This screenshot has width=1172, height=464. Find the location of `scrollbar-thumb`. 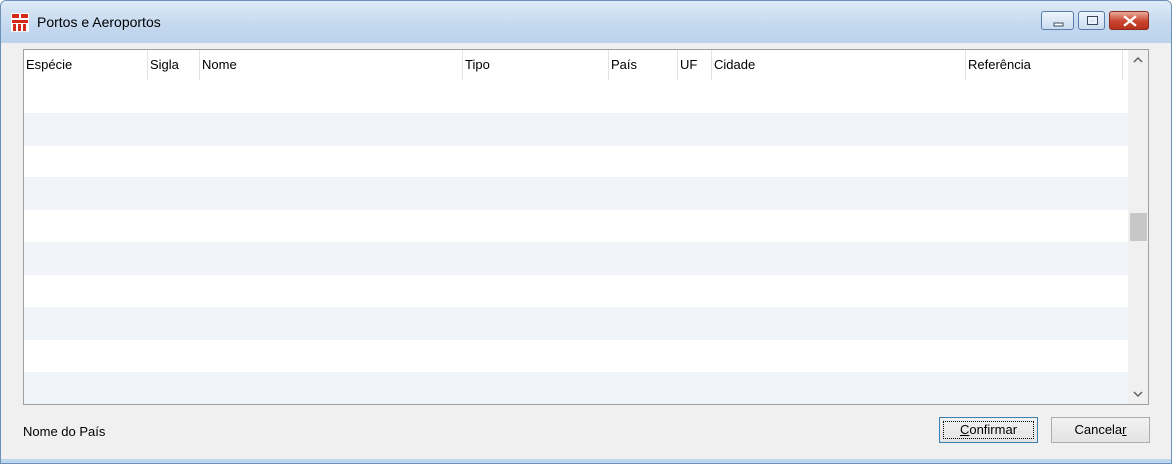

scrollbar-thumb is located at coordinates (1138, 227).